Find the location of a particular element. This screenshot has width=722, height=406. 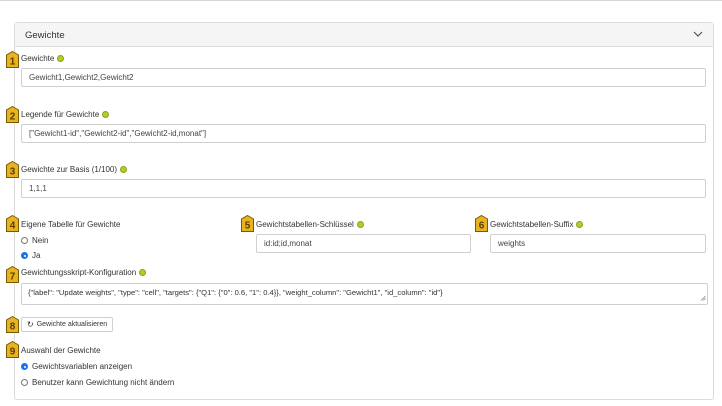

badge-number: 2 is located at coordinates (13, 117).